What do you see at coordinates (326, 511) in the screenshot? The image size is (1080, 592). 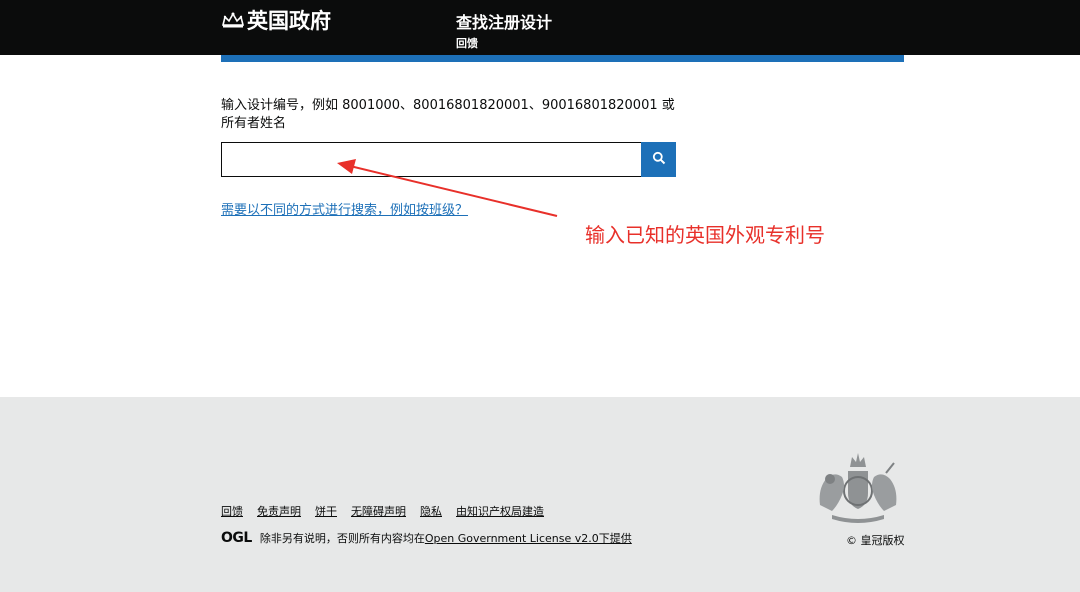 I see `footer-link-cookies: 饼干` at bounding box center [326, 511].